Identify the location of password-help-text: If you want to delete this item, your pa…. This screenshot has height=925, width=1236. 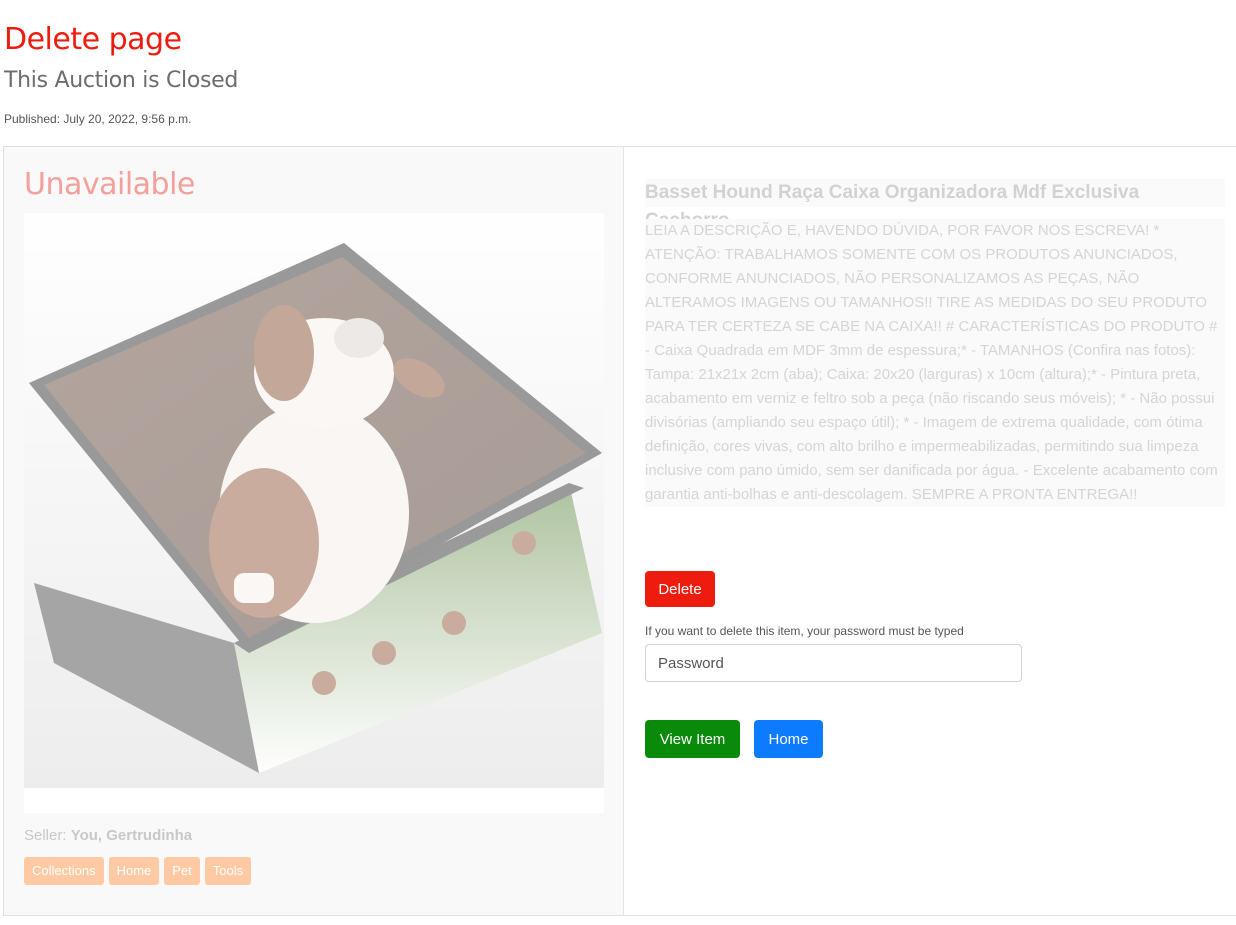
(804, 631).